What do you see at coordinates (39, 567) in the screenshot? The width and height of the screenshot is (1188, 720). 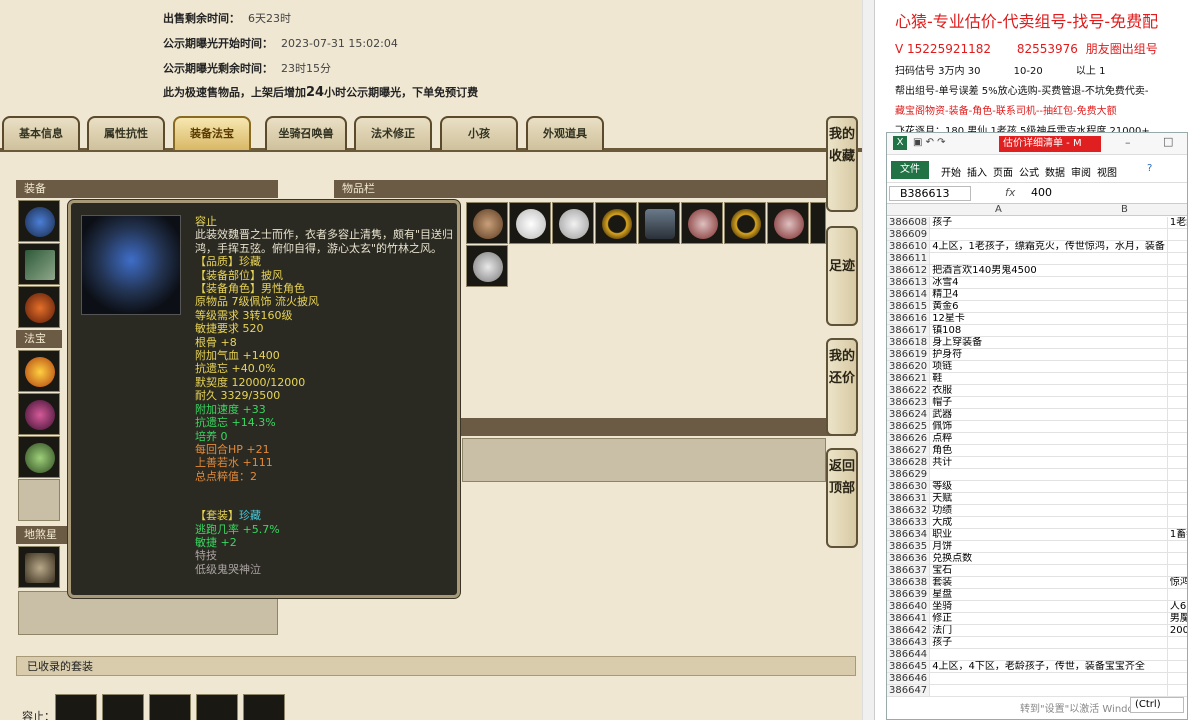 I see `star-slot` at bounding box center [39, 567].